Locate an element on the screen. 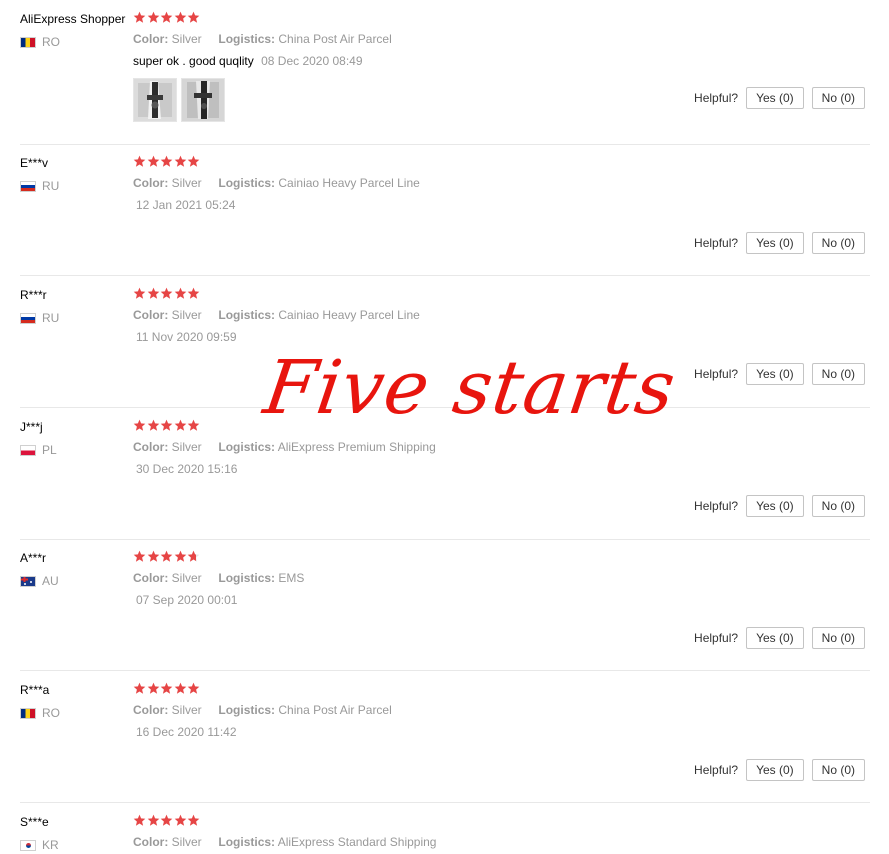 The height and width of the screenshot is (854, 889). photo-image-icon is located at coordinates (203, 100).